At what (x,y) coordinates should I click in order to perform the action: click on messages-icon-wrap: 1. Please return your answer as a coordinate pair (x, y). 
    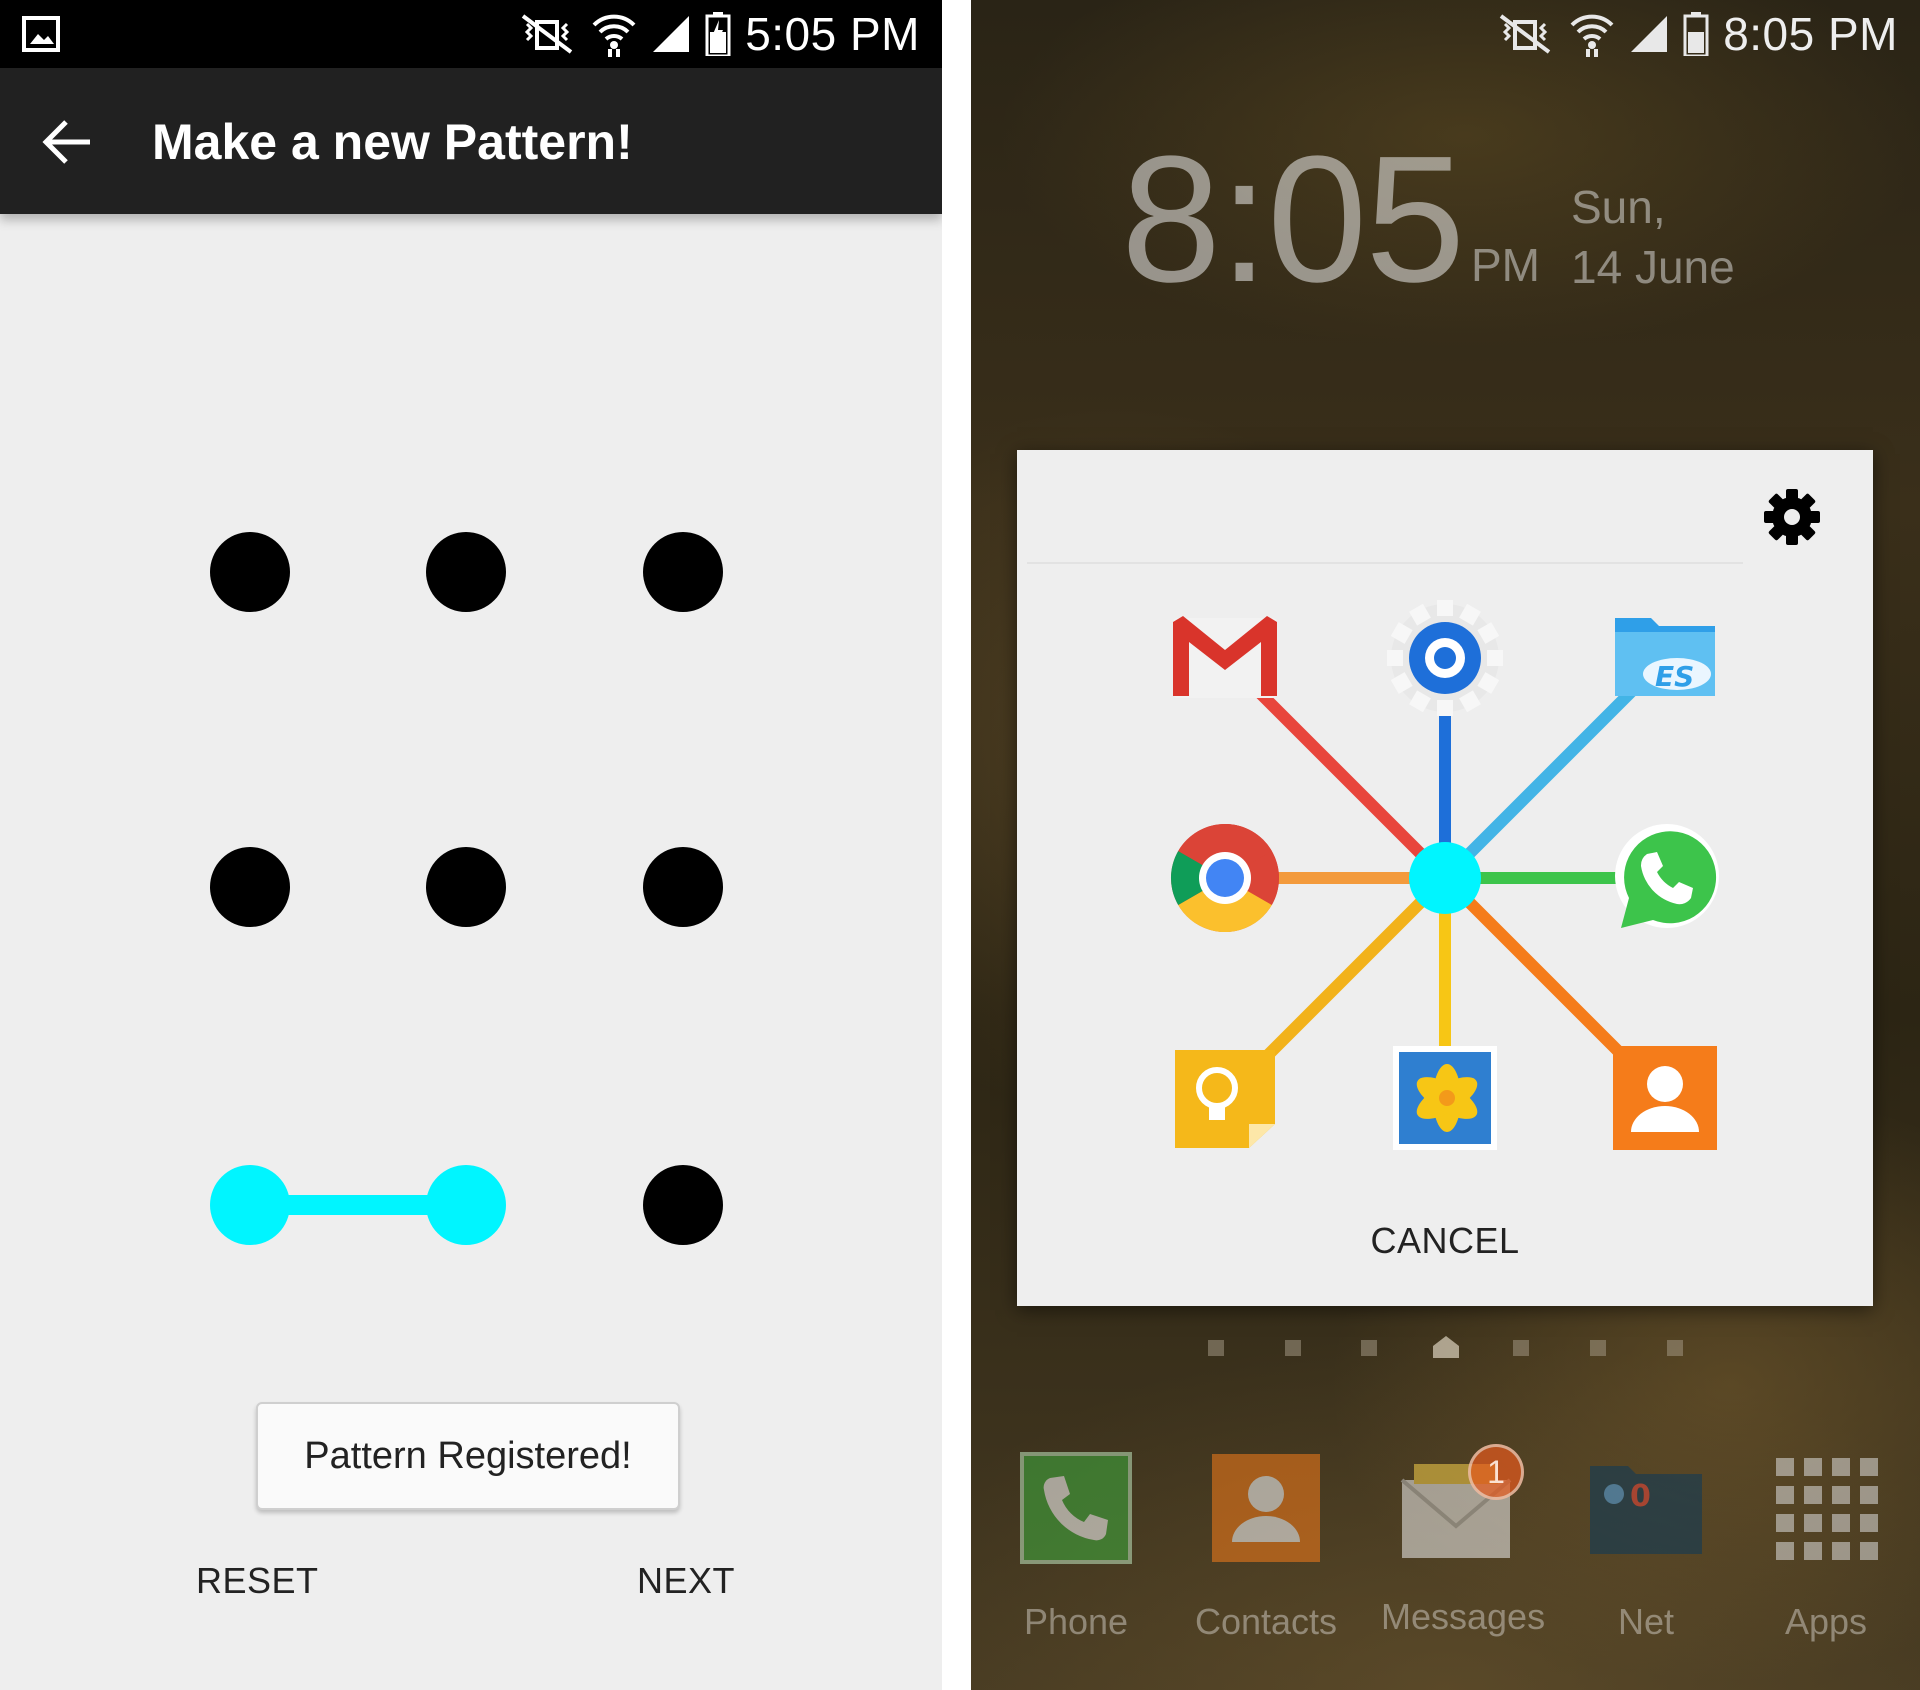
    Looking at the image, I should click on (1461, 1505).